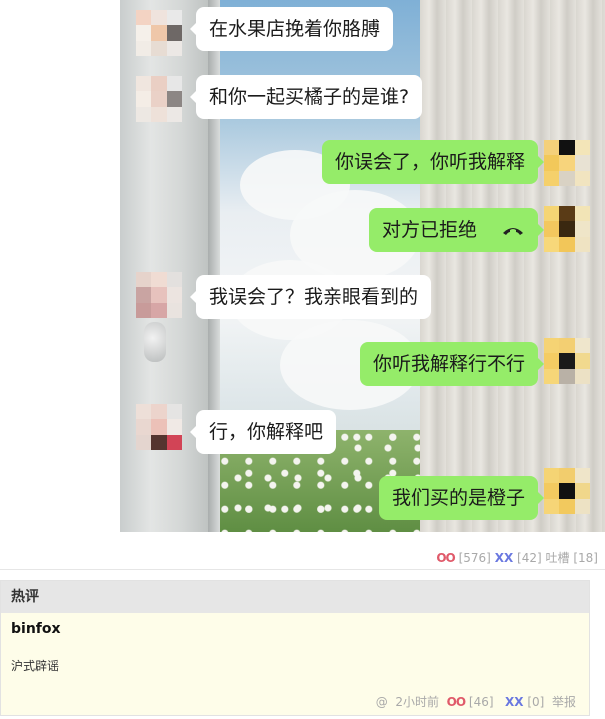  What do you see at coordinates (461, 498) in the screenshot?
I see `chat-message-outgoing: 我们买的是橙子` at bounding box center [461, 498].